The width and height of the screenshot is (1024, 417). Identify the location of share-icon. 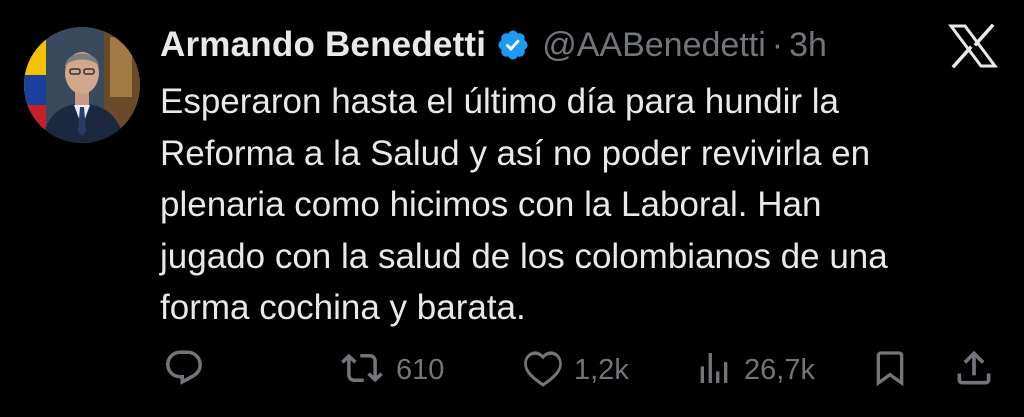
(974, 370).